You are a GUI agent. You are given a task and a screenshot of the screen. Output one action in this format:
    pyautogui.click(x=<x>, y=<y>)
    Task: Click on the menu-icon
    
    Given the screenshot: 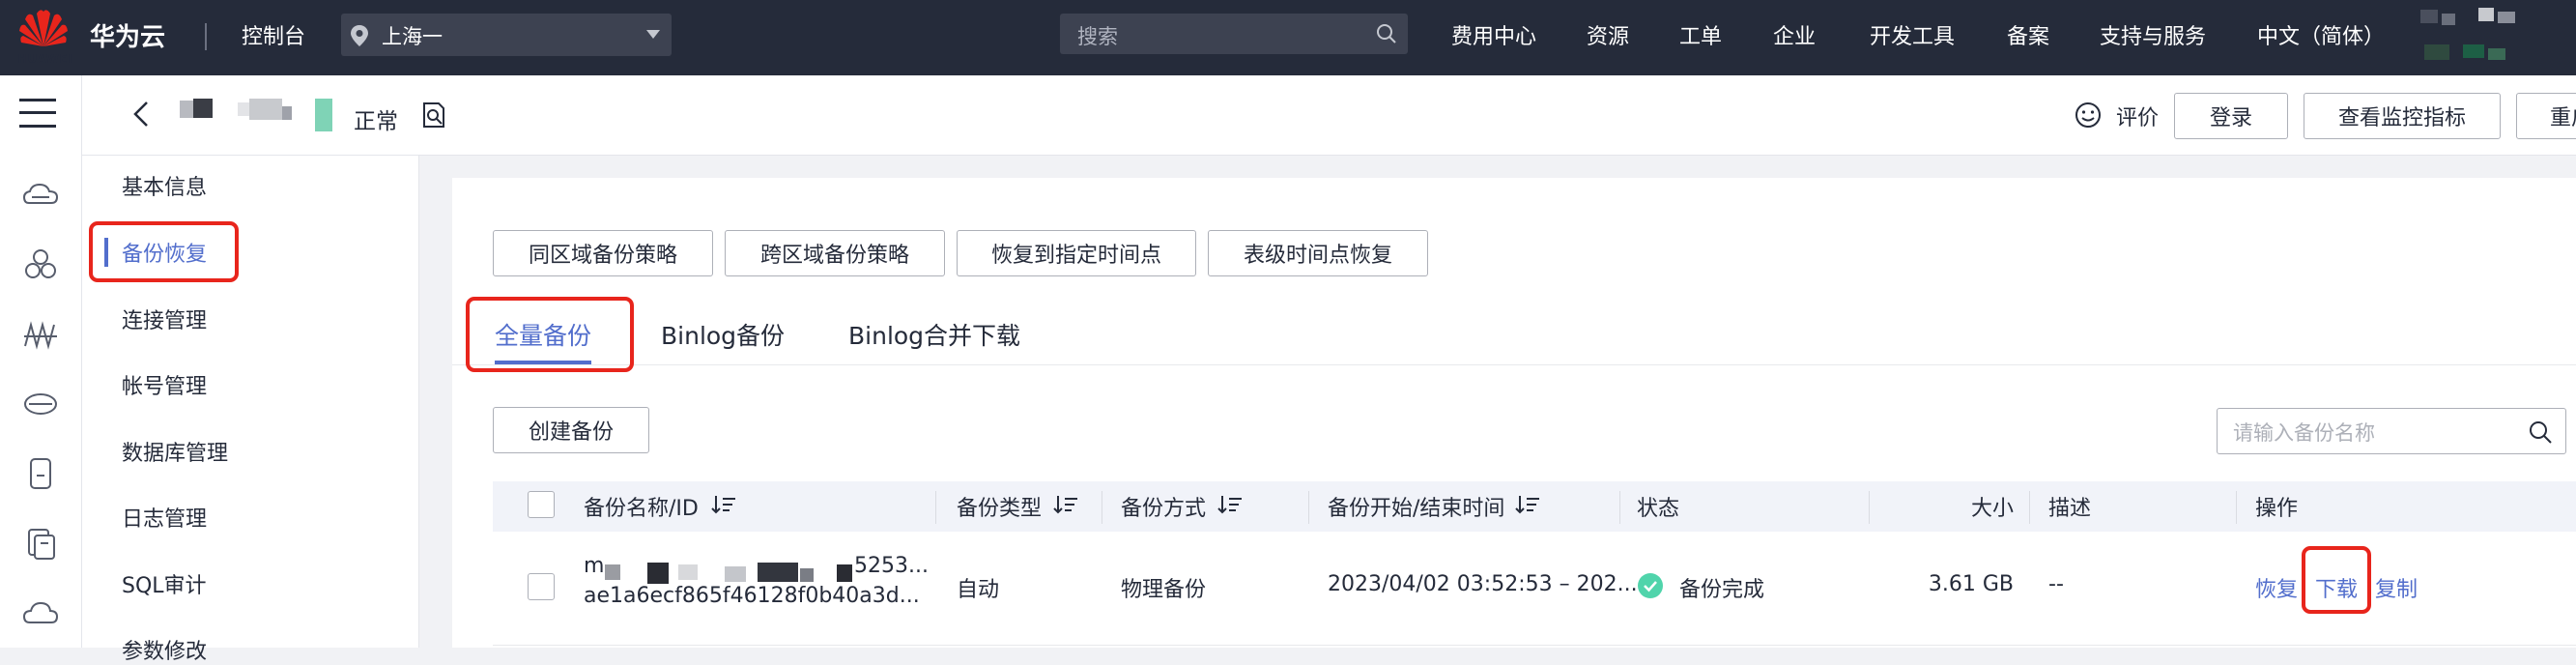 What is the action you would take?
    pyautogui.click(x=37, y=114)
    